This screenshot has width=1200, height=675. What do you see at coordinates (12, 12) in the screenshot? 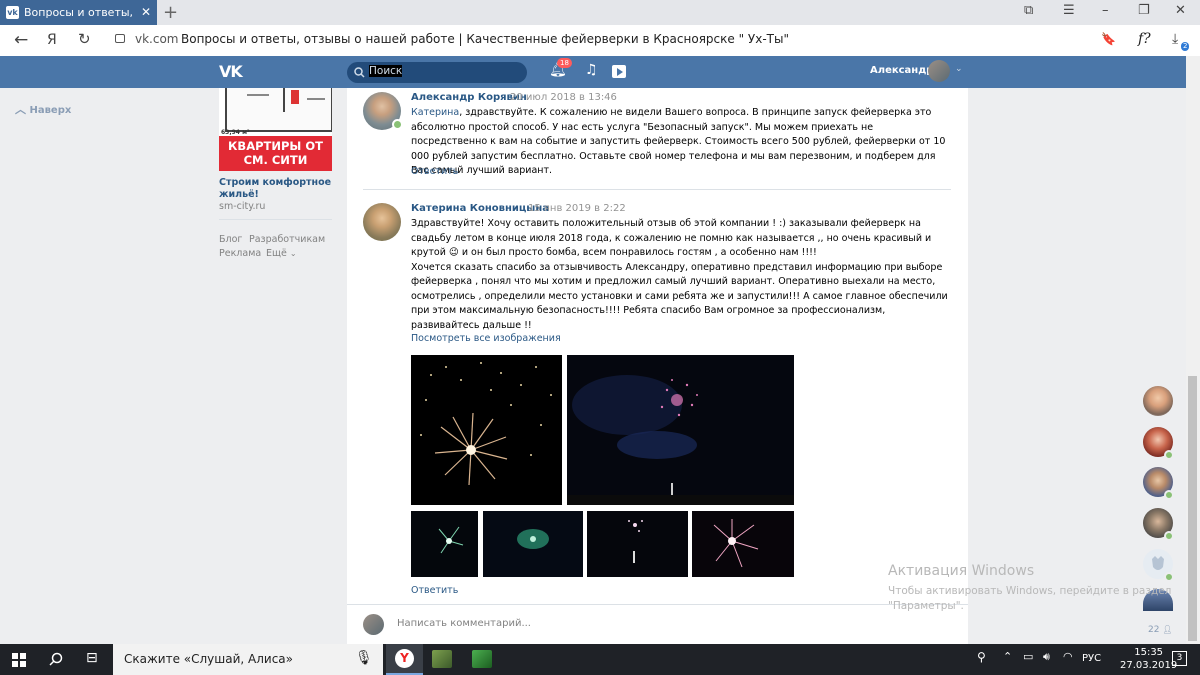
I see `vk-favicon-icon: vk` at bounding box center [12, 12].